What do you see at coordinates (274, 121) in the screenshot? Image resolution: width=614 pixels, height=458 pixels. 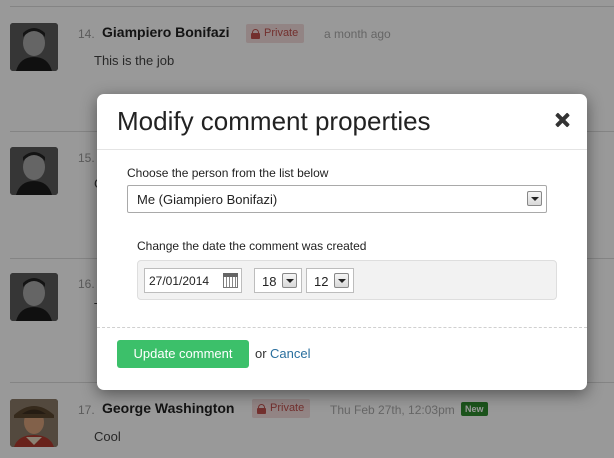 I see `dialog-title: Modify comment properties` at bounding box center [274, 121].